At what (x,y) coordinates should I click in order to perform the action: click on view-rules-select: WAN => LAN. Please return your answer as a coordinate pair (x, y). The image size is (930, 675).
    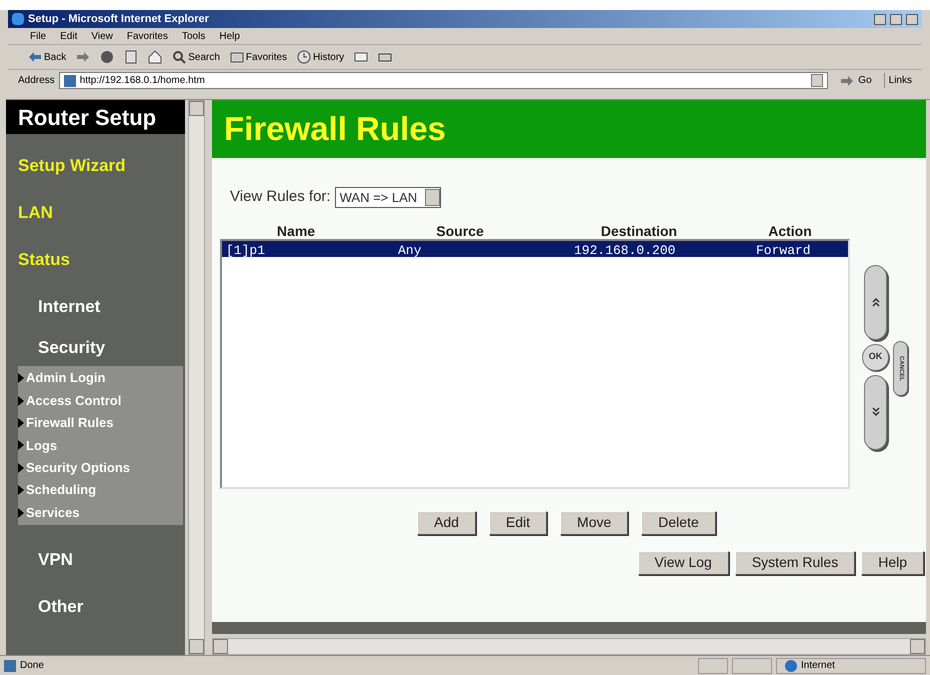
    Looking at the image, I should click on (388, 197).